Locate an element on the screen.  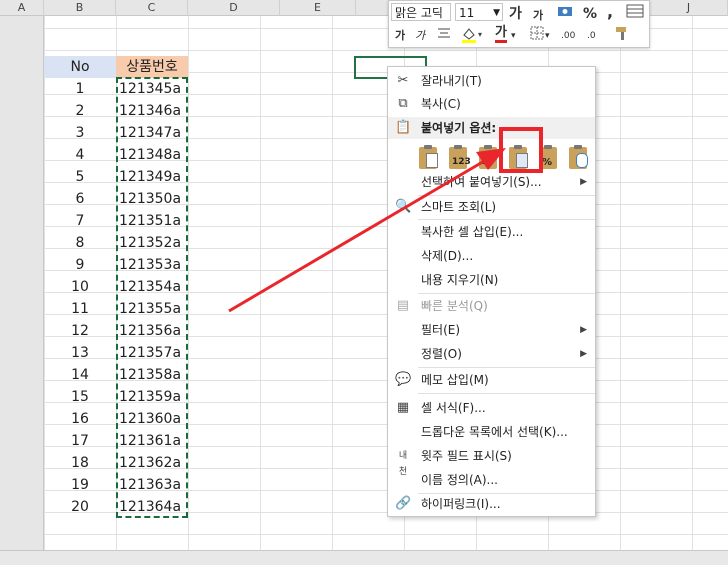
annotation-arrow is located at coordinates (367, 230).